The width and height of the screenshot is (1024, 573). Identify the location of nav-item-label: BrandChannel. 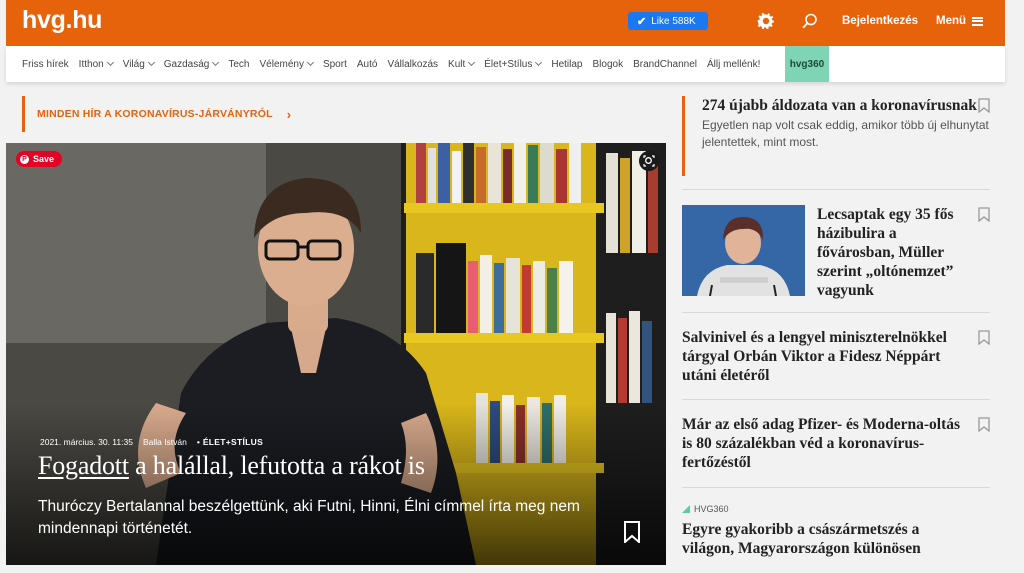
(665, 64).